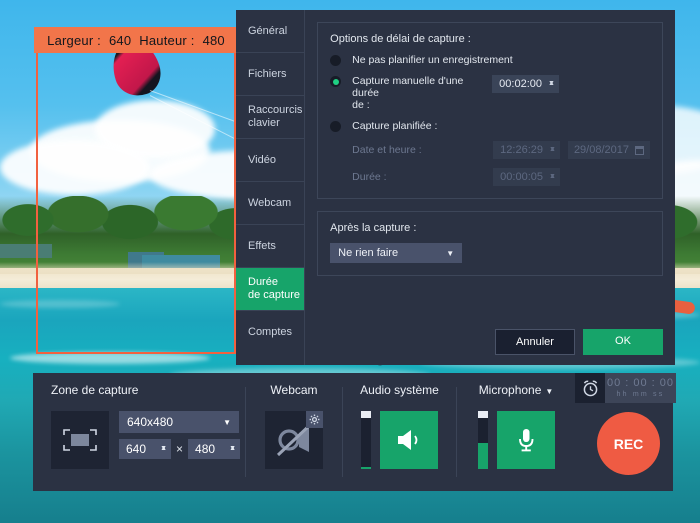 Image resolution: width=700 pixels, height=523 pixels. I want to click on delay-options-title: Options de délai de capture :, so click(400, 39).